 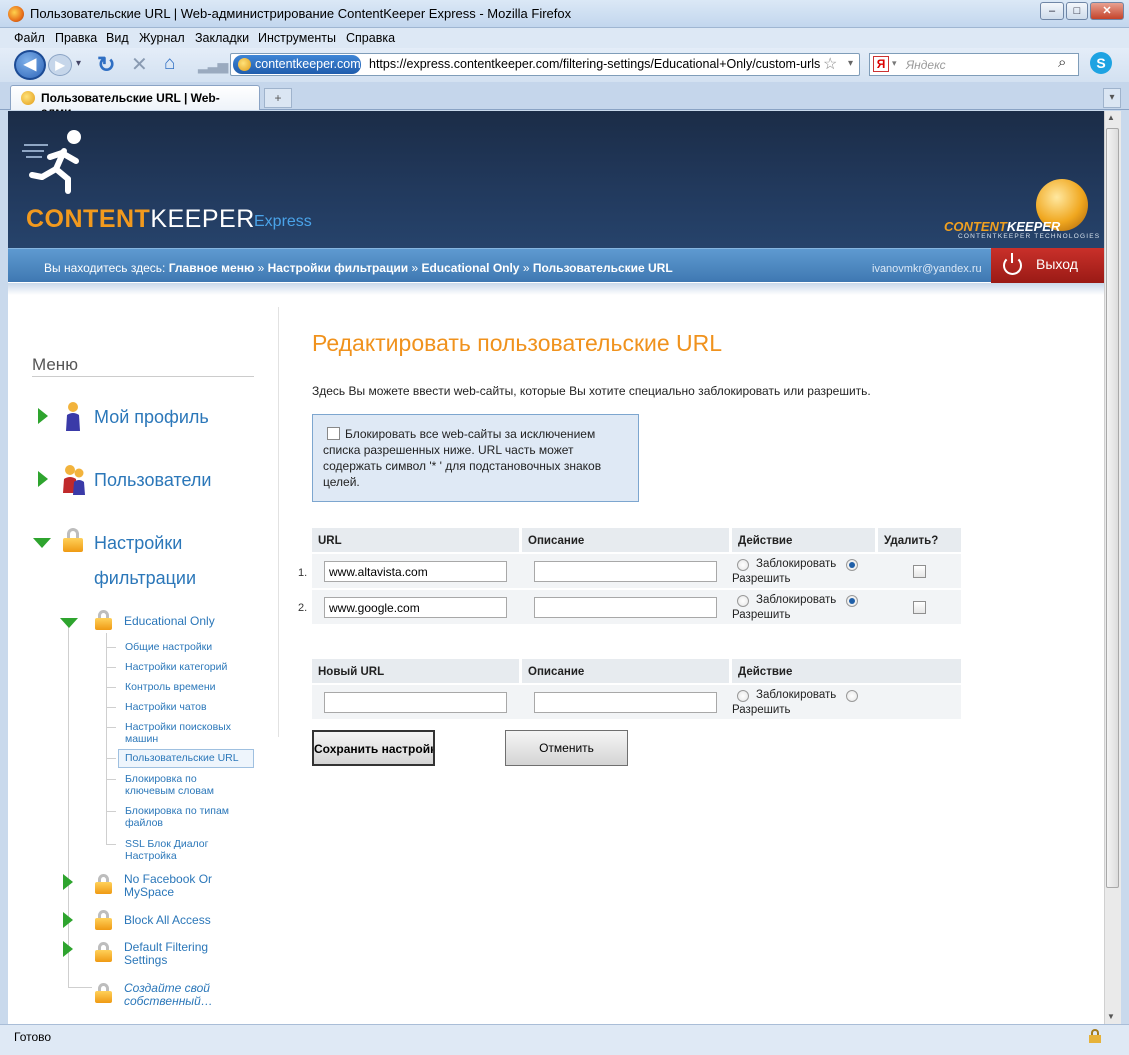 I want to click on menu-file: Файл, so click(x=29, y=38).